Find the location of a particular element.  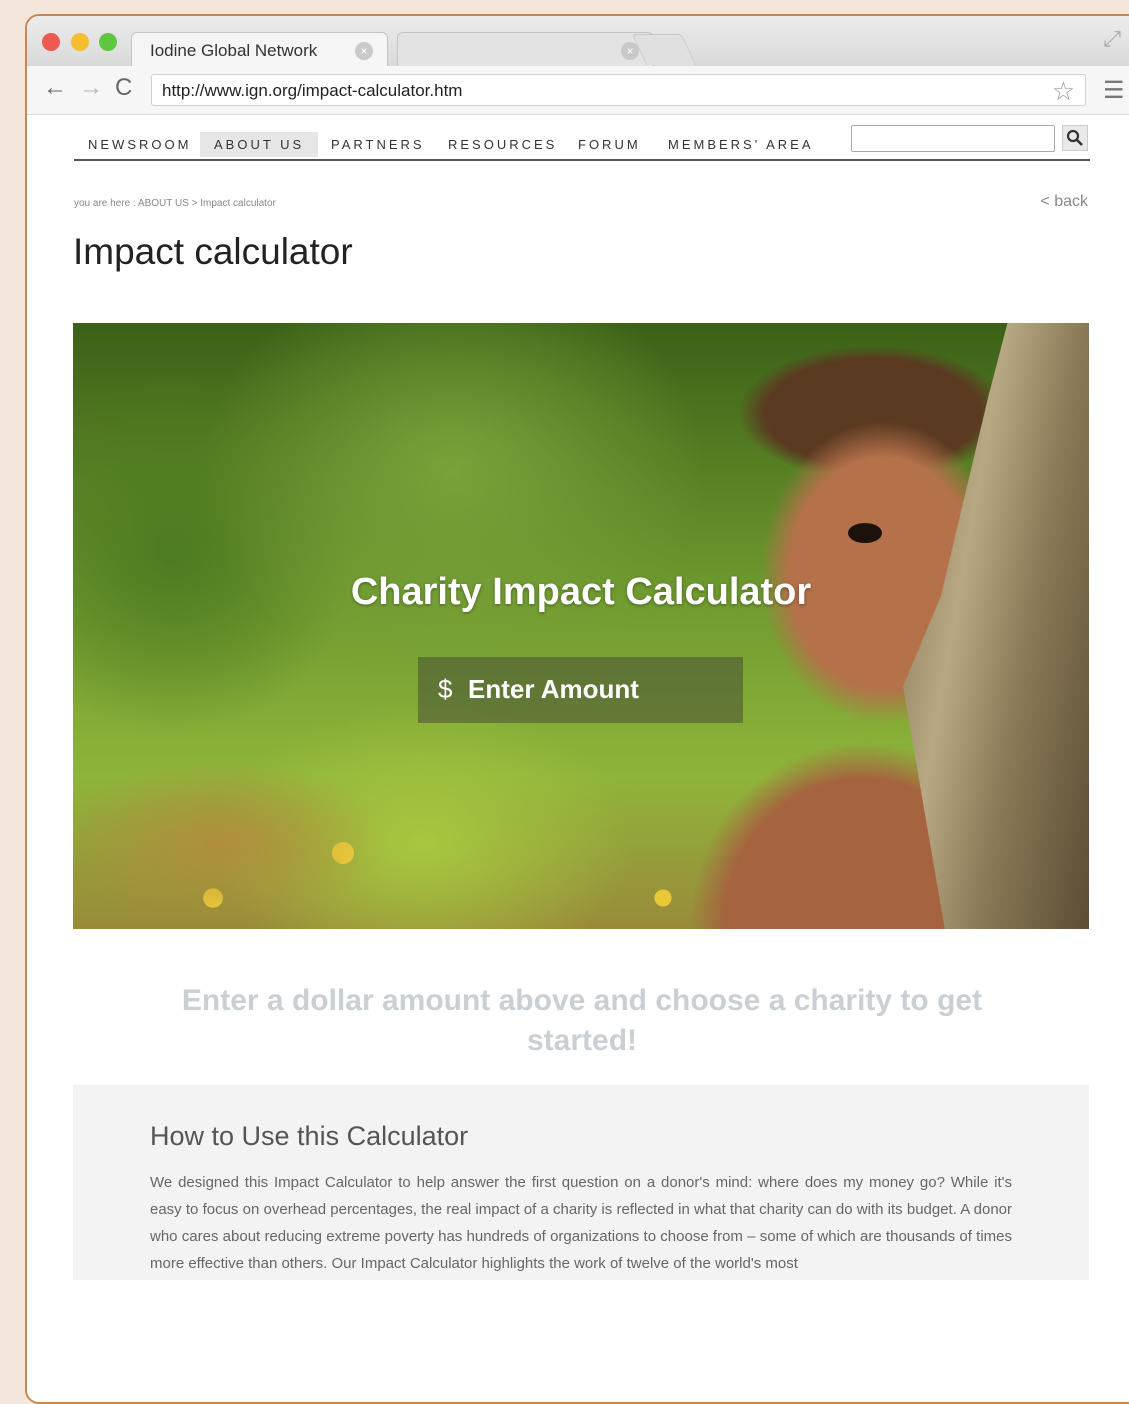

dollar-icon: $ is located at coordinates (445, 689).